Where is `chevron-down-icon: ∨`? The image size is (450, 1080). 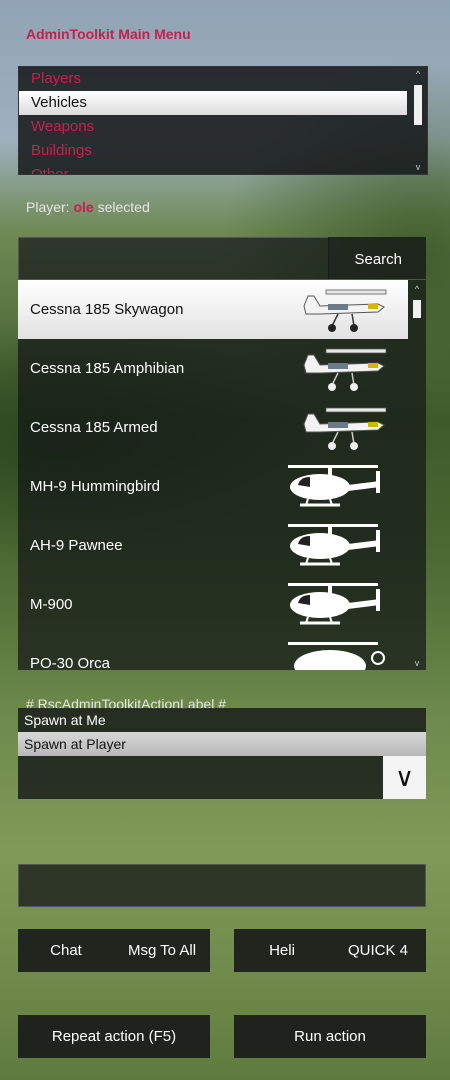
chevron-down-icon: ∨ is located at coordinates (404, 777).